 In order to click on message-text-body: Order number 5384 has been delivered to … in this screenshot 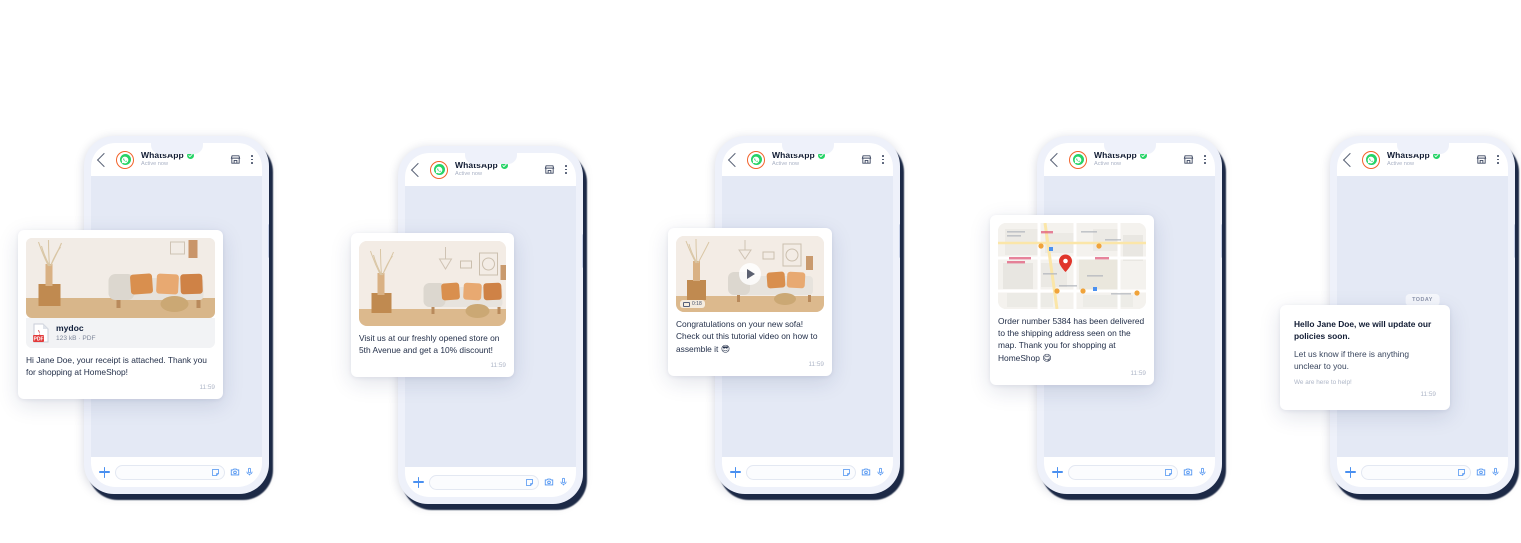, I will do `click(1071, 339)`.